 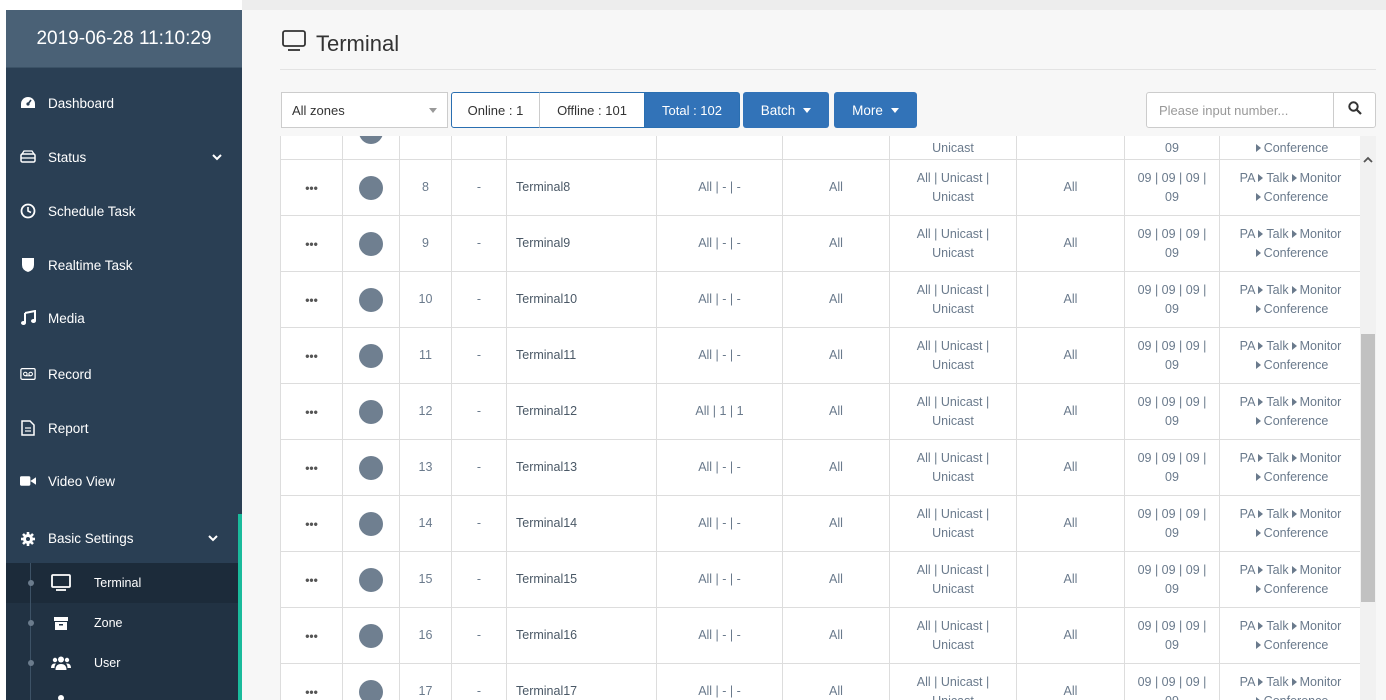 I want to click on vertical-scrollbar, so click(x=1368, y=418).